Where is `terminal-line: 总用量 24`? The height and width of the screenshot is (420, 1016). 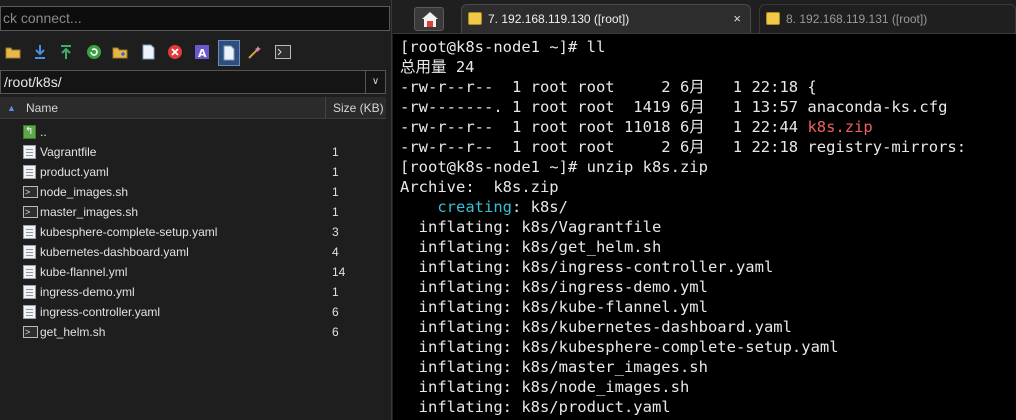 terminal-line: 总用量 24 is located at coordinates (708, 67).